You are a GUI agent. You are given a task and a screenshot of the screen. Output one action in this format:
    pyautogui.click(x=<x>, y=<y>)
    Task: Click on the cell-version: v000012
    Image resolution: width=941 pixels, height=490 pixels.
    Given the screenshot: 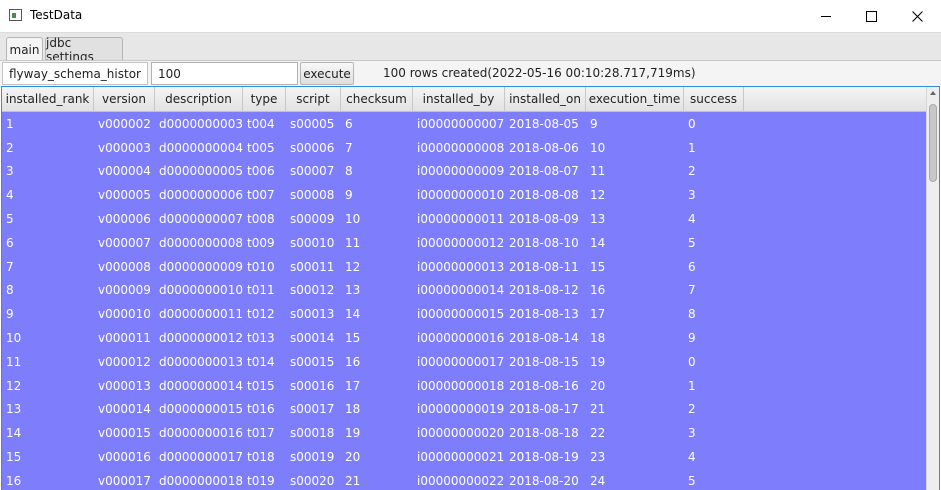 What is the action you would take?
    pyautogui.click(x=124, y=362)
    